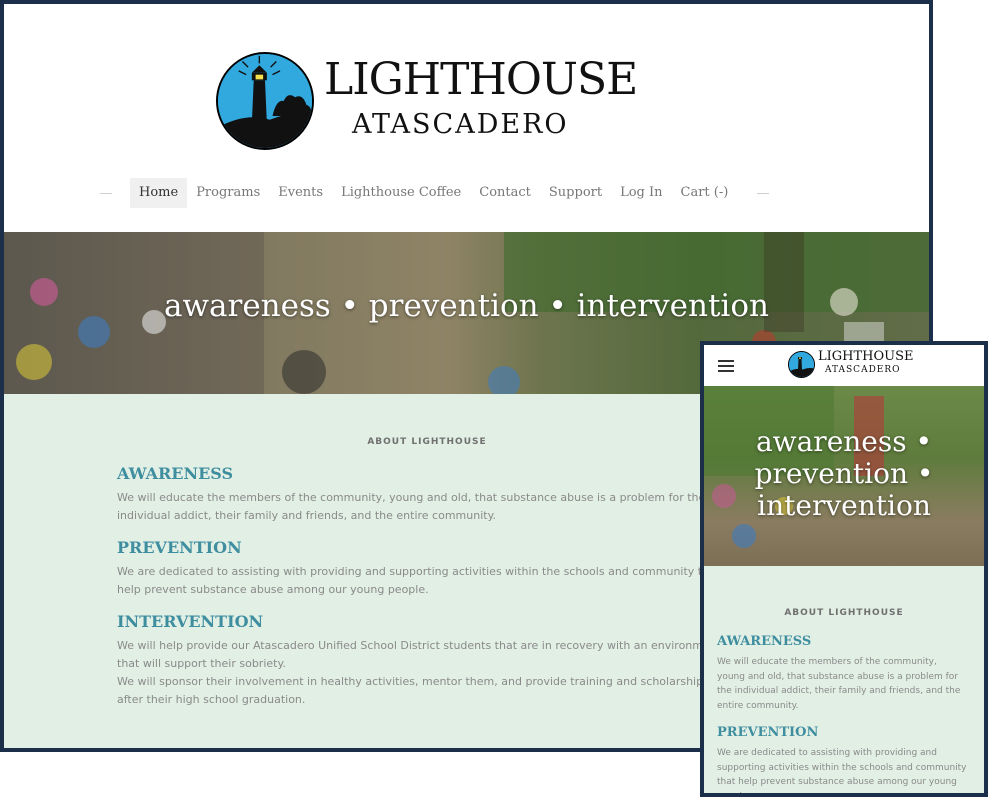 Image resolution: width=1000 pixels, height=800 pixels. I want to click on mobile-header: LIGHTHOUSE ATASCADERO, so click(844, 365).